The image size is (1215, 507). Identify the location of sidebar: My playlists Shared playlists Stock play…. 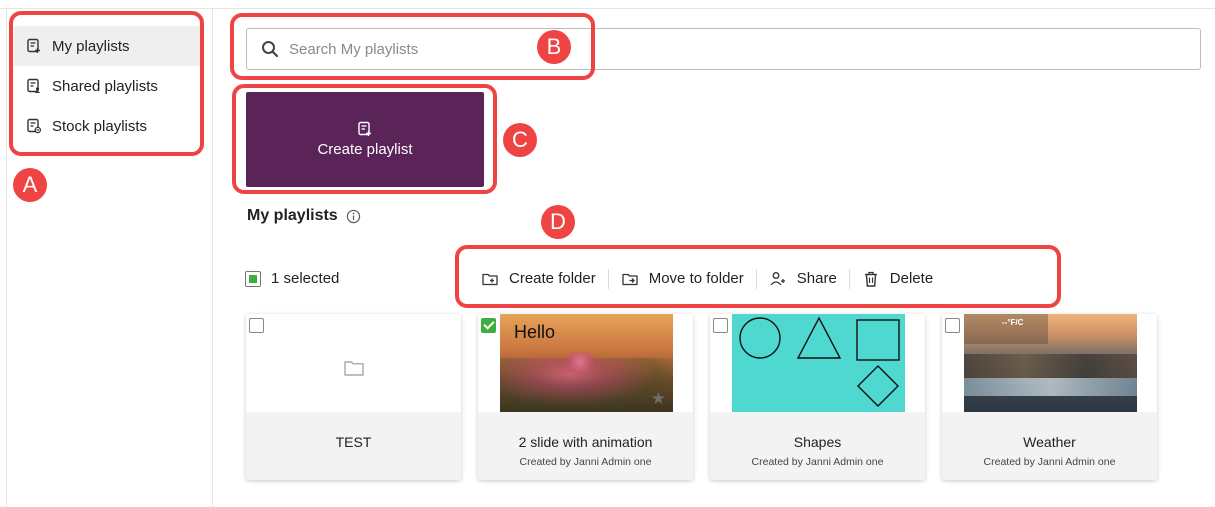
(107, 86).